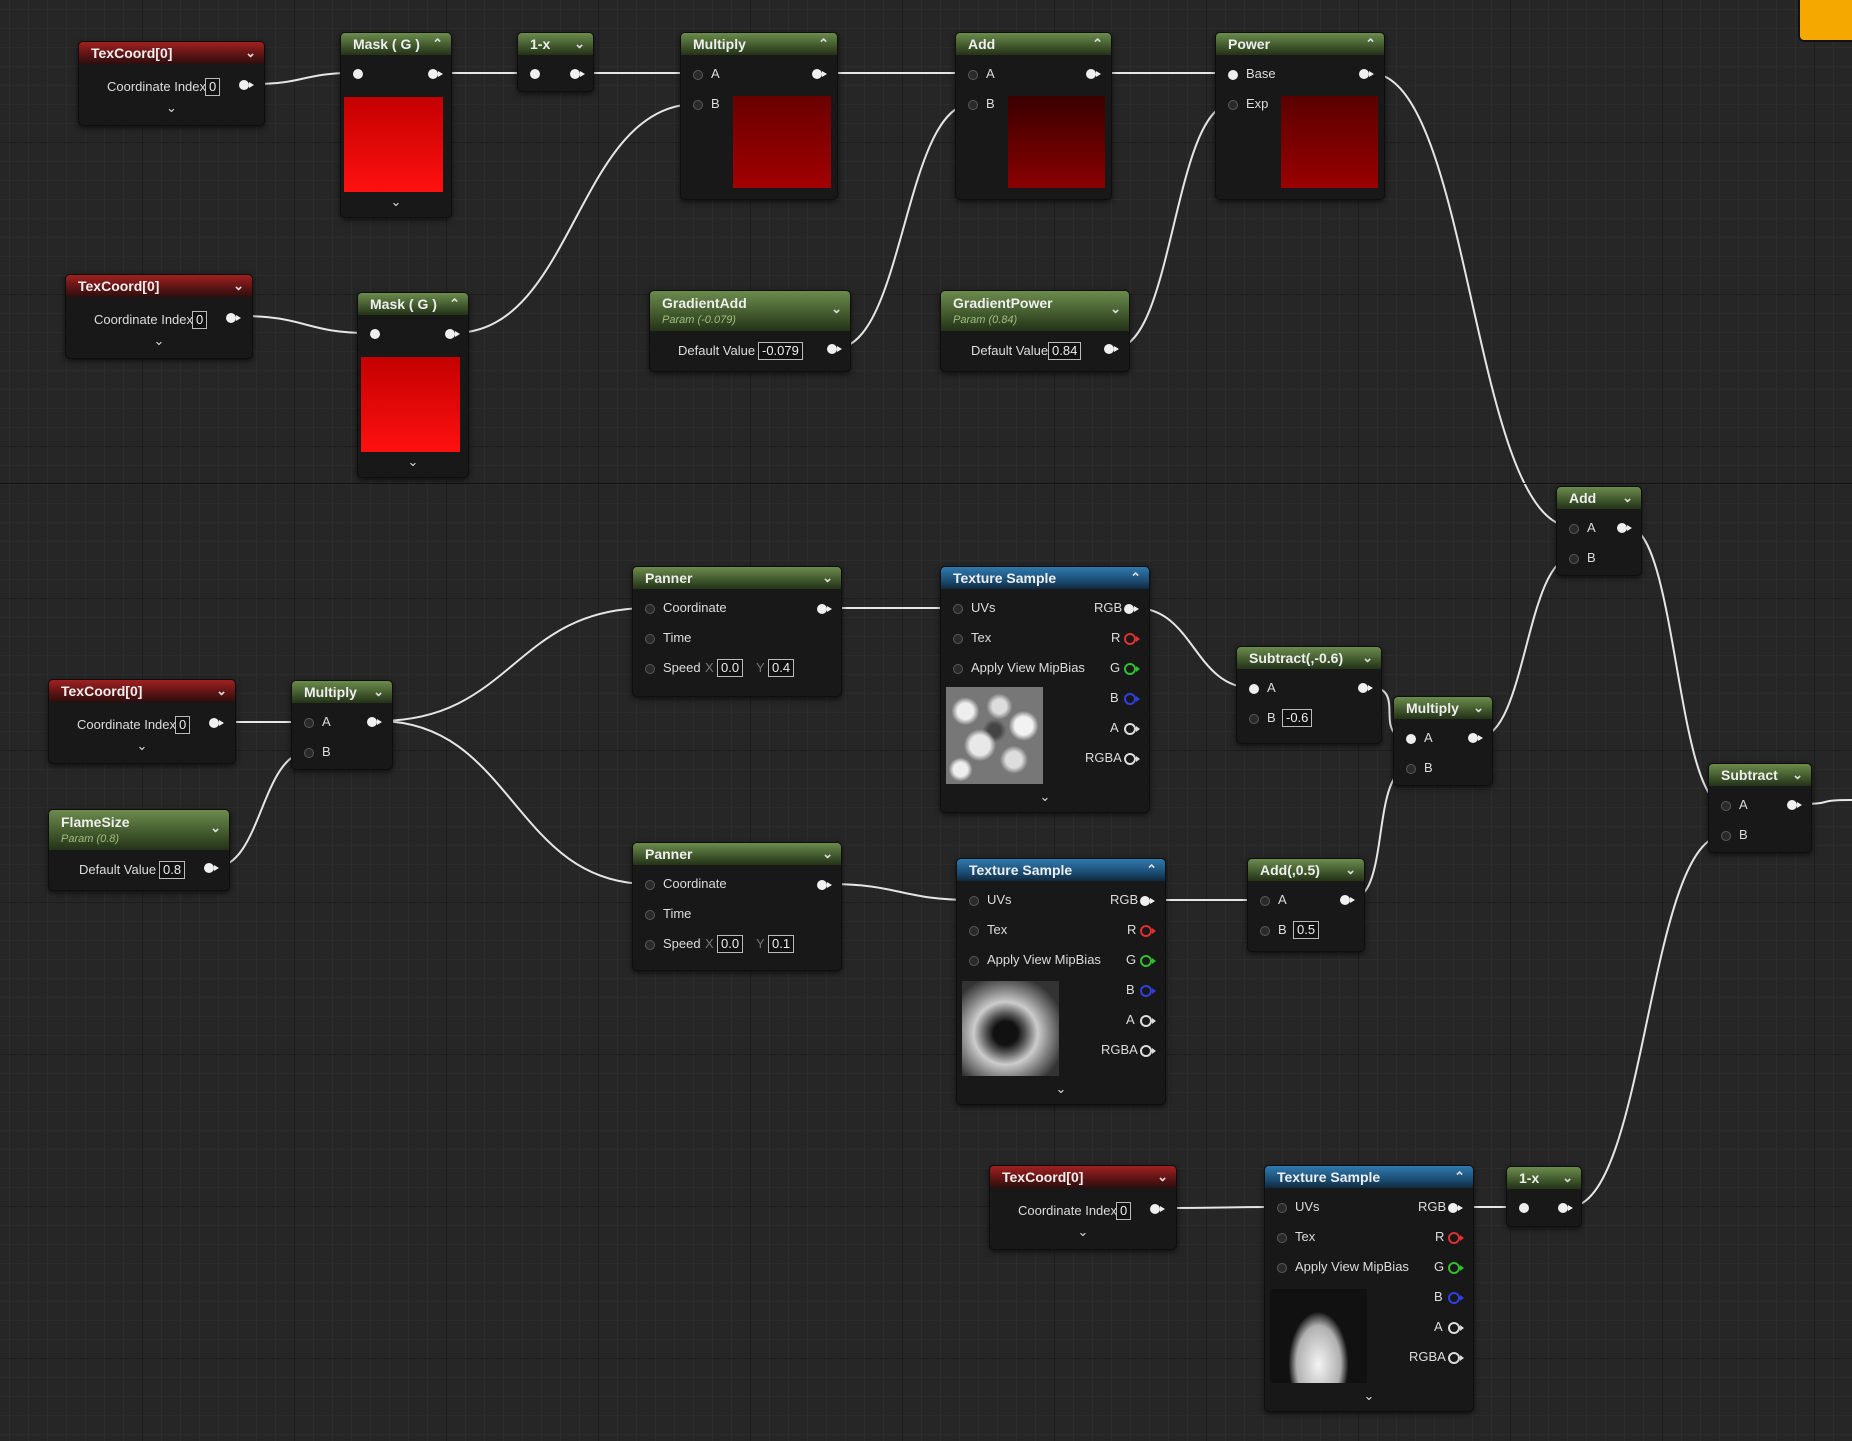  Describe the element at coordinates (1233, 75) in the screenshot. I see `input-pin-base` at that location.